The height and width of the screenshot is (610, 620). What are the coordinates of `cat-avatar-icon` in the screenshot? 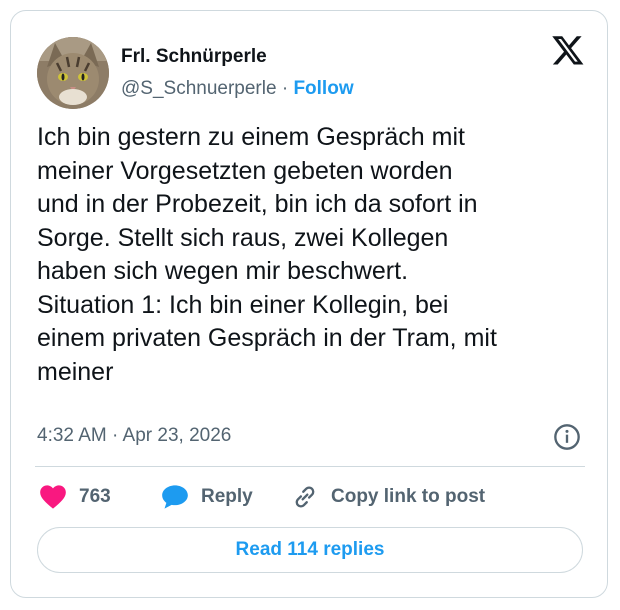 It's located at (73, 73).